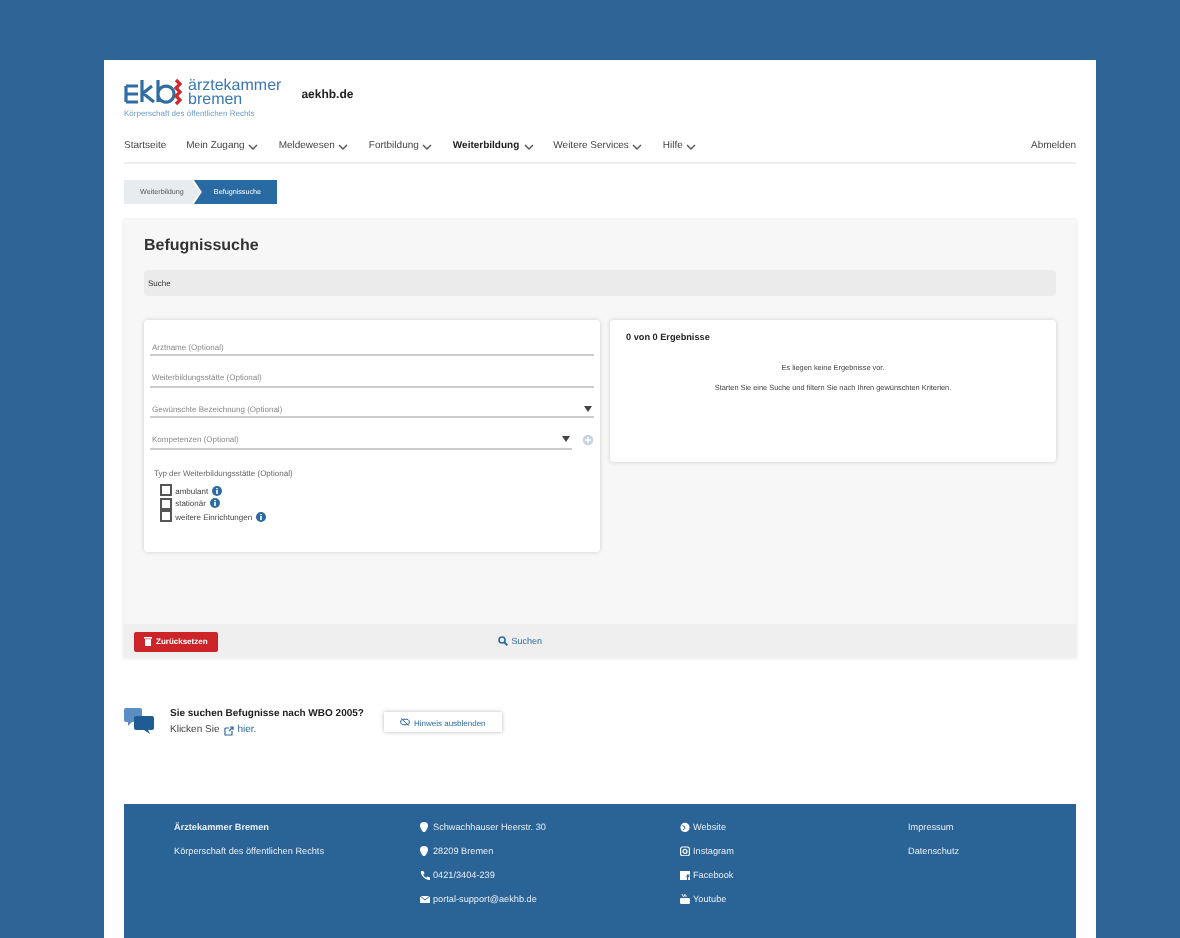 The height and width of the screenshot is (938, 1180). Describe the element at coordinates (228, 730) in the screenshot. I see `external-link-icon` at that location.